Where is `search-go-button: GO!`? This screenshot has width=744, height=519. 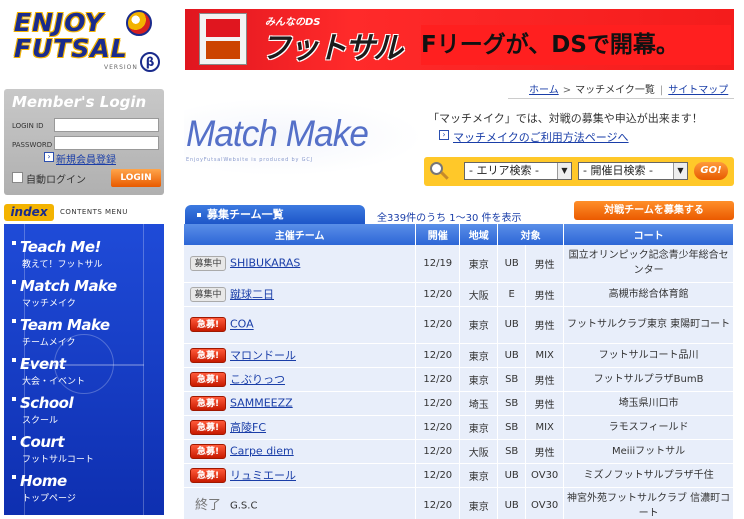 search-go-button: GO! is located at coordinates (711, 171).